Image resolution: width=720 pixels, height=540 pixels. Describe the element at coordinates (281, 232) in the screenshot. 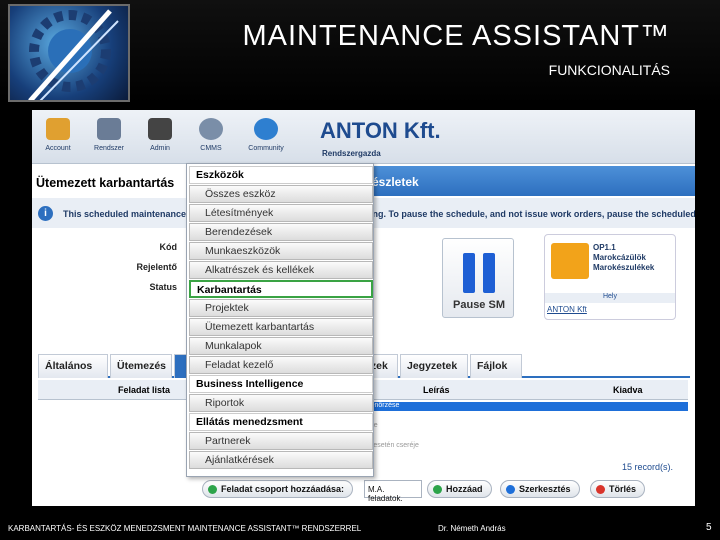

I see `menu-item-berendezesek: Berendezések` at that location.